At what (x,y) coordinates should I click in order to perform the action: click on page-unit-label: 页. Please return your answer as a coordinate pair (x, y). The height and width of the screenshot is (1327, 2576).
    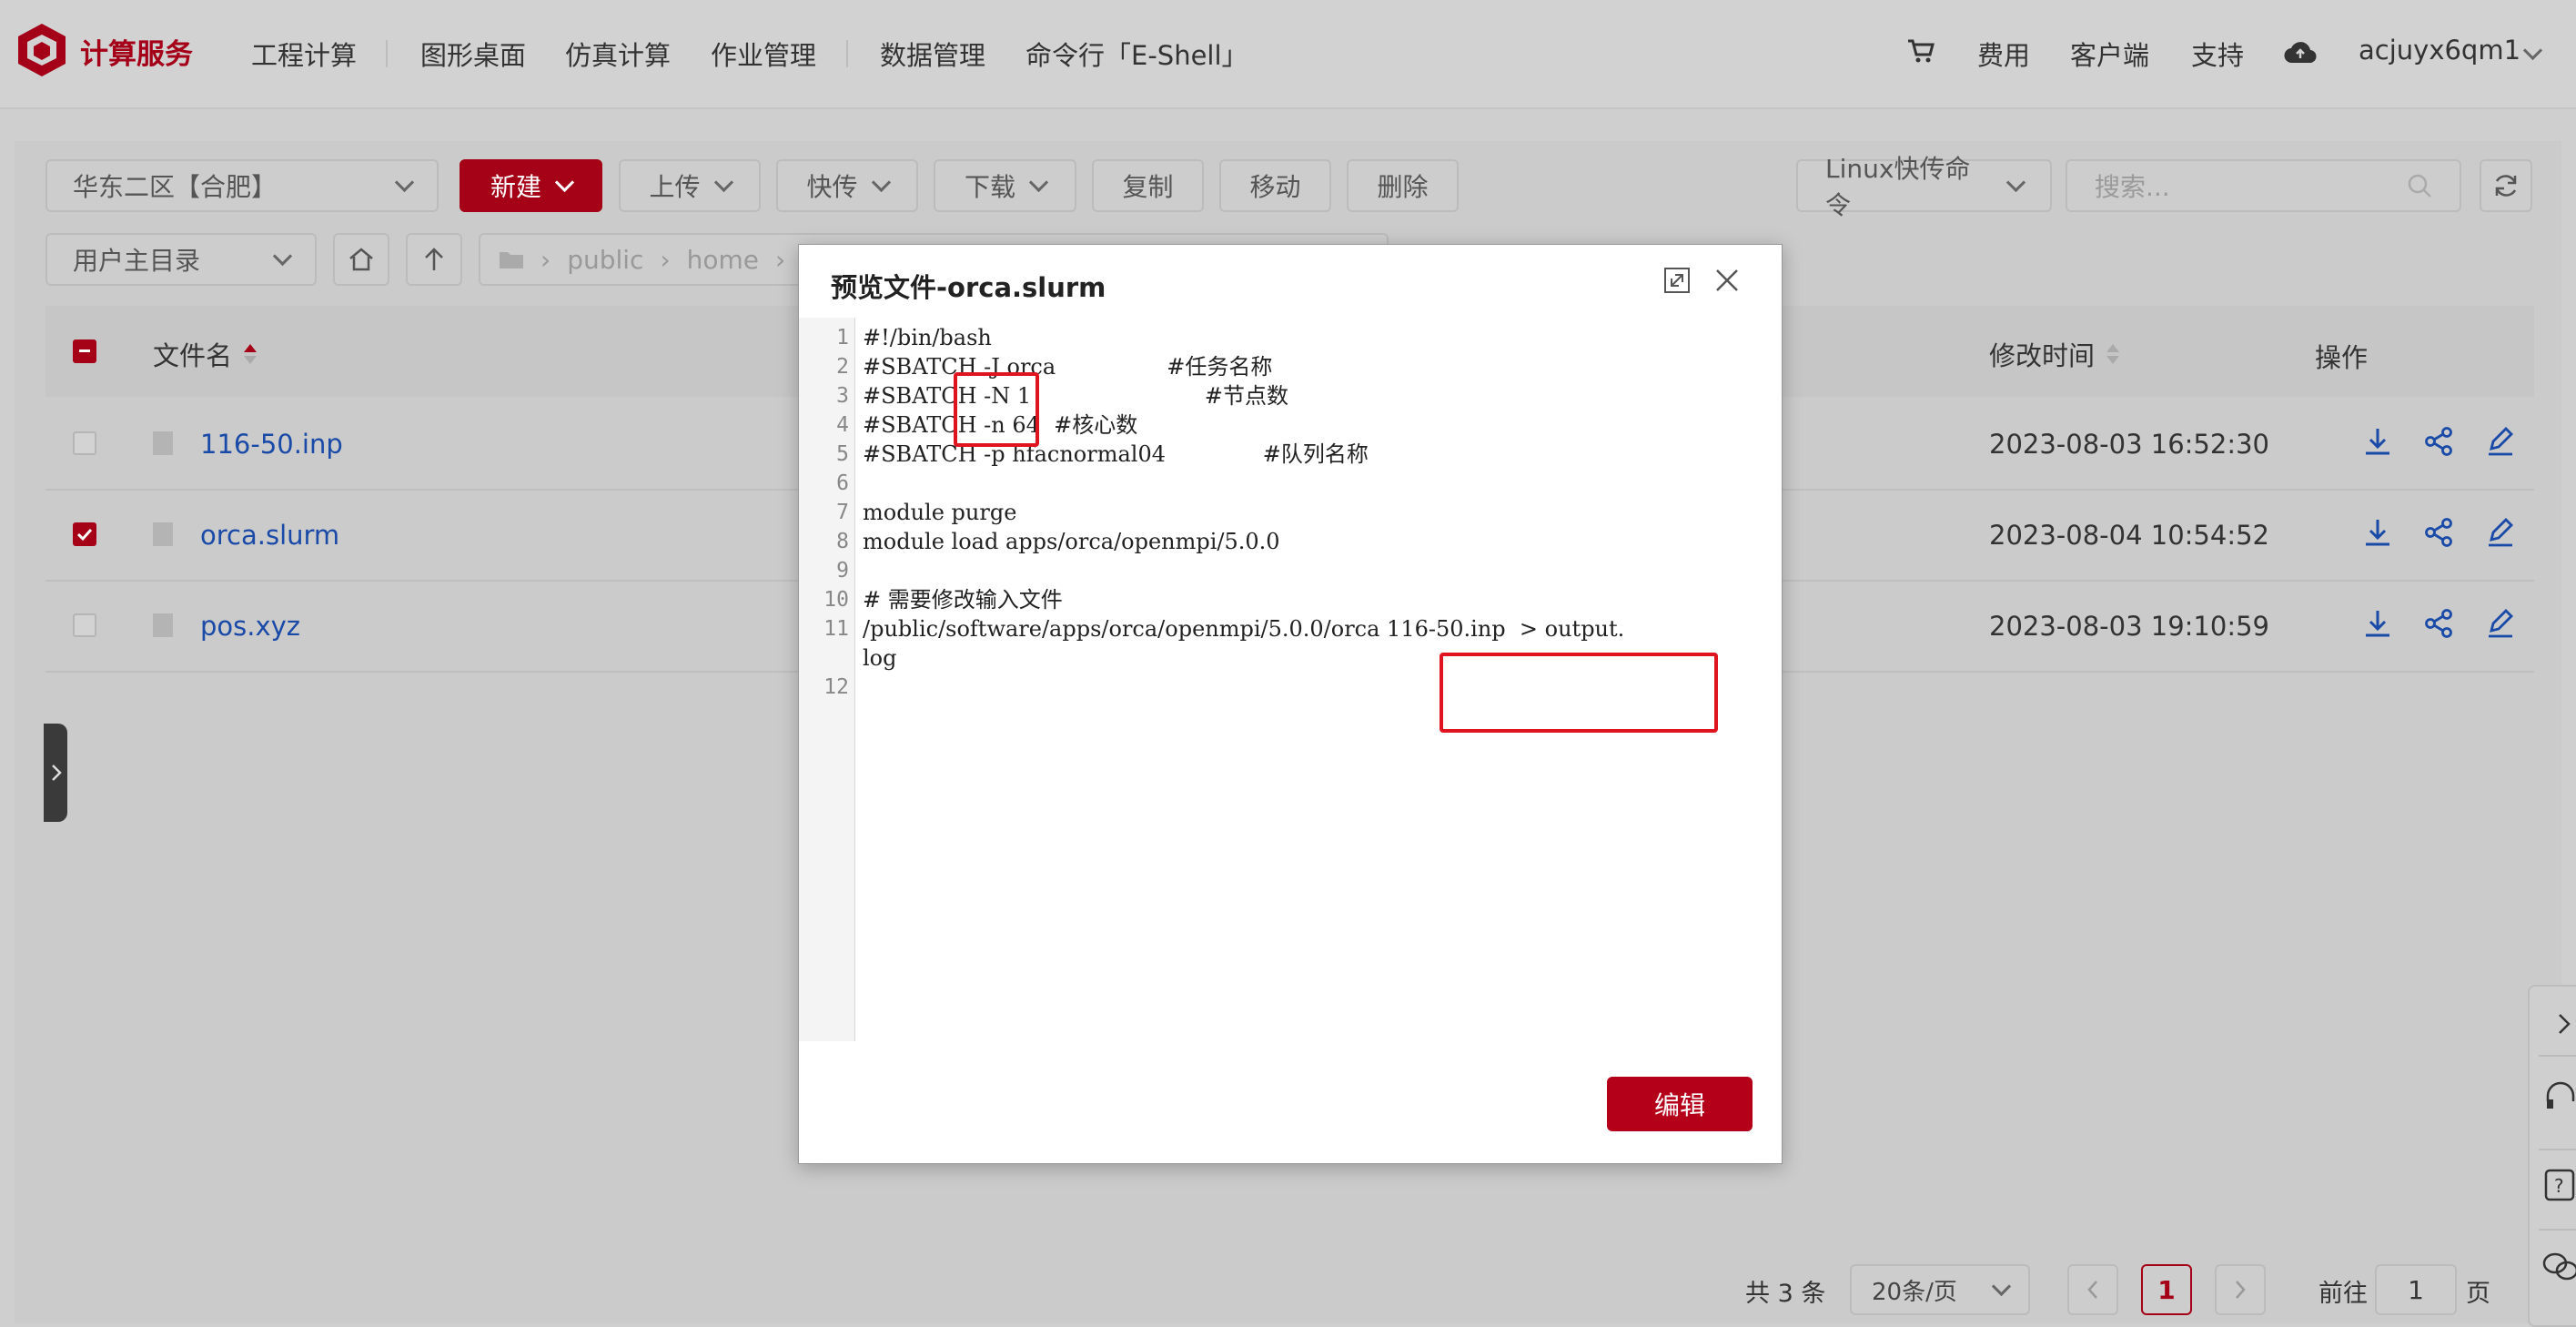
    Looking at the image, I should click on (2478, 1294).